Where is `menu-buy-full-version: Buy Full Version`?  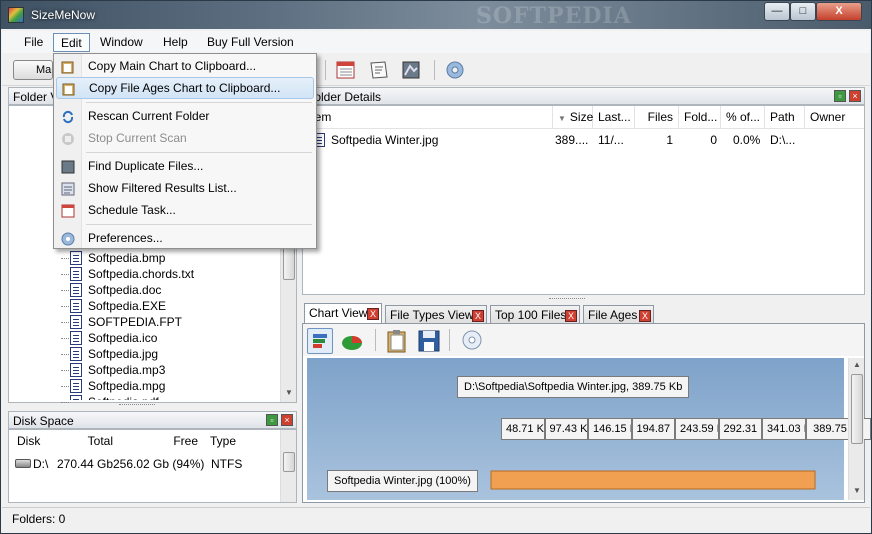 menu-buy-full-version: Buy Full Version is located at coordinates (250, 42).